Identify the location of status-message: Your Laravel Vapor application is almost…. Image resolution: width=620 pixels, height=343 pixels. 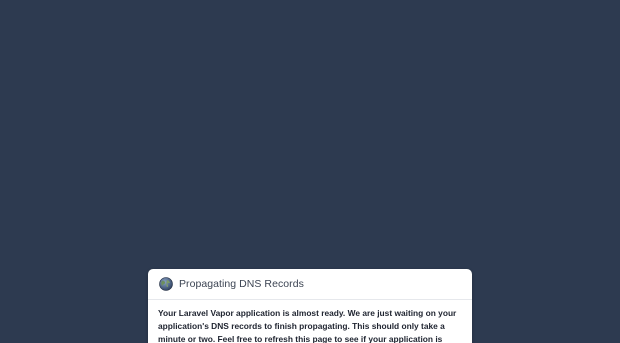
(307, 325).